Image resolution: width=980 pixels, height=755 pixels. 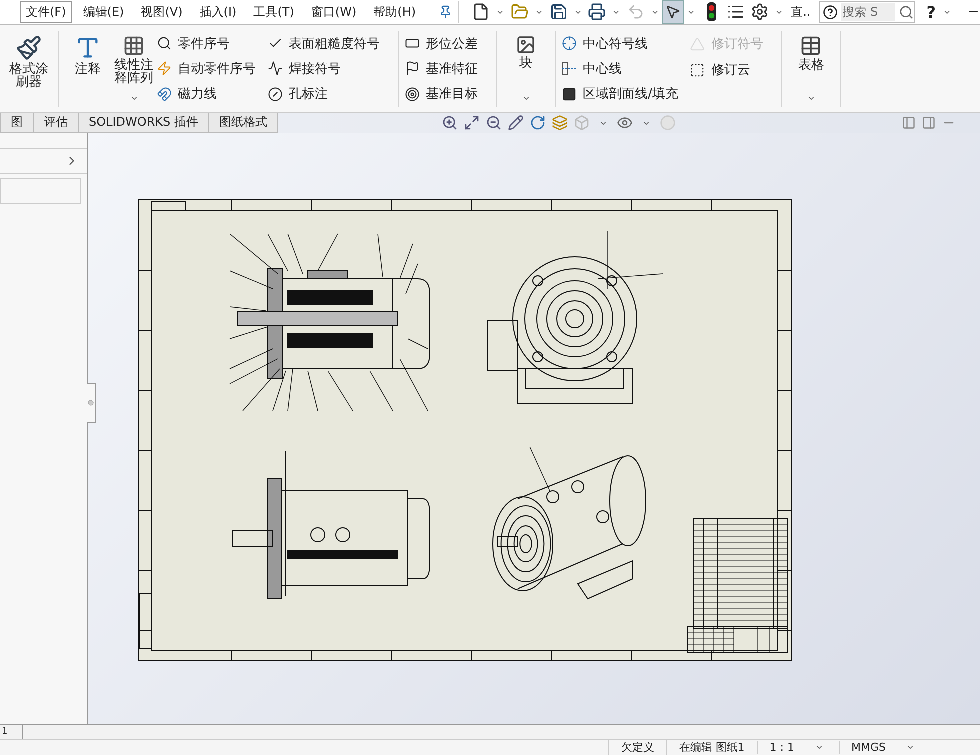 I want to click on eye-icon, so click(x=625, y=123).